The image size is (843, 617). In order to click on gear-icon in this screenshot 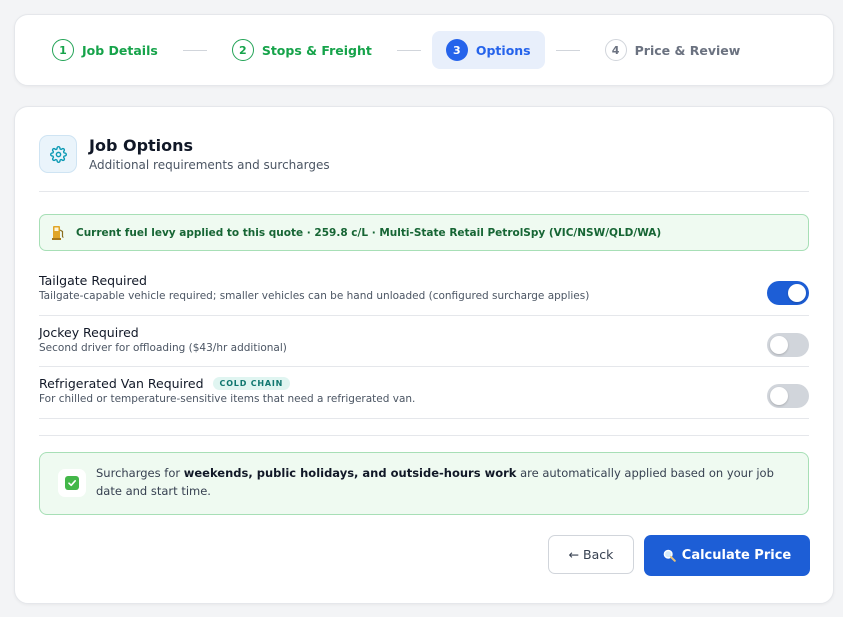, I will do `click(58, 154)`.